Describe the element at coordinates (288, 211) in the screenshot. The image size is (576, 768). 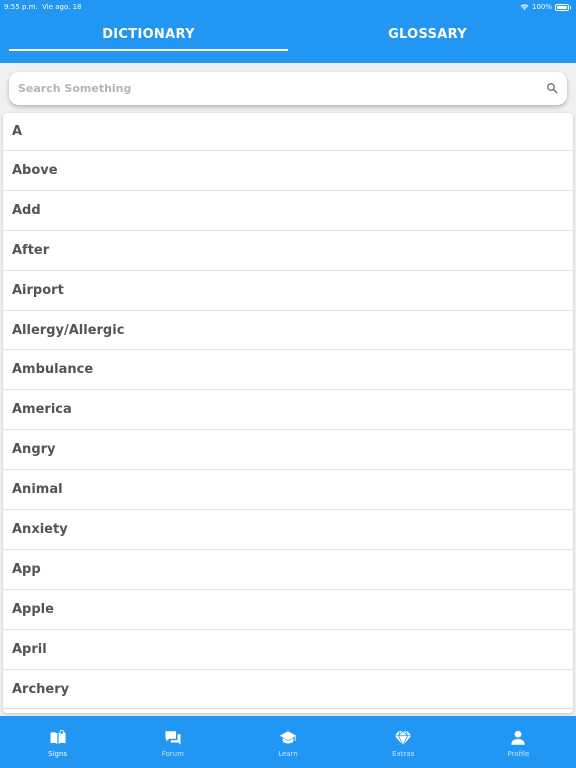
I see `list-item: Add` at that location.